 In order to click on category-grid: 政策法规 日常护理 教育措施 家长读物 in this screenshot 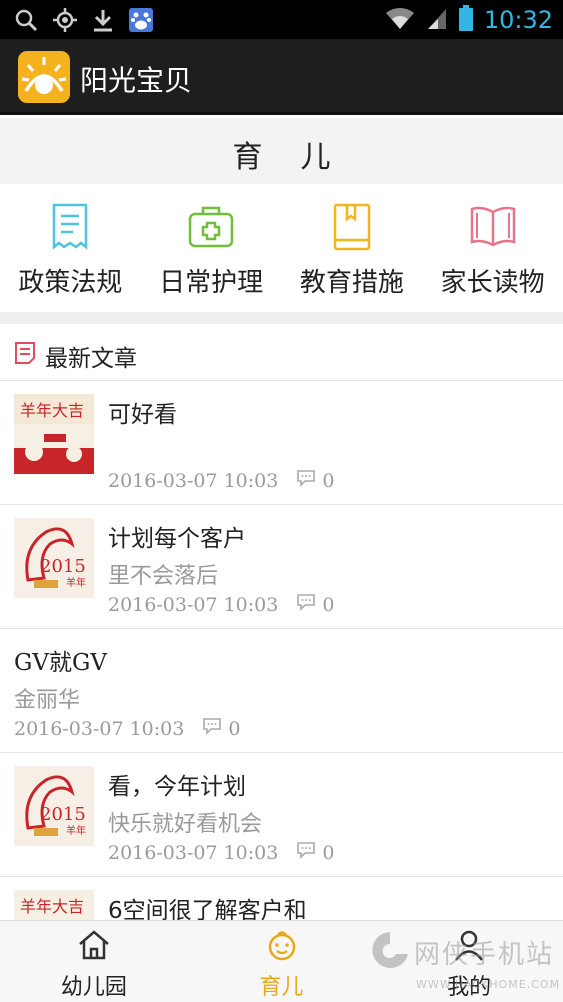, I will do `click(281, 248)`.